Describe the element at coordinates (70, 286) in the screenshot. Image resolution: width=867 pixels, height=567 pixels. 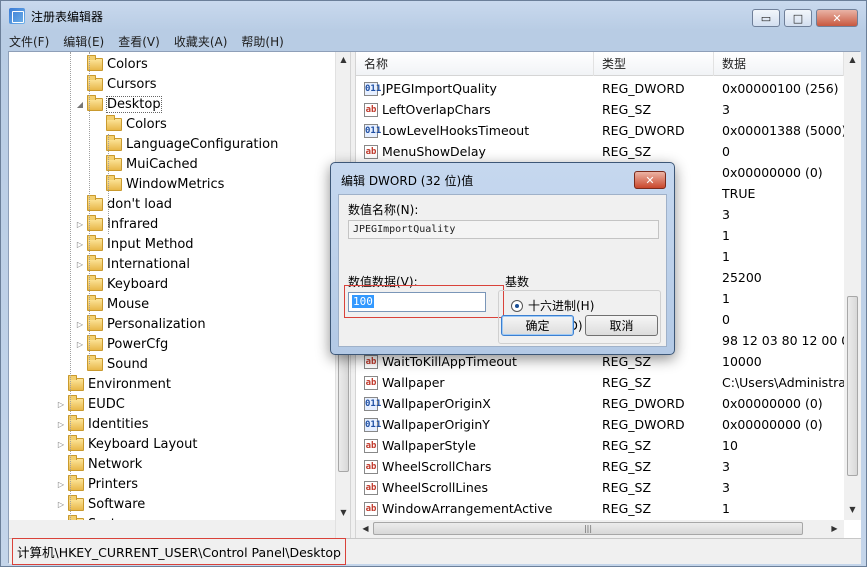
I see `tree-guide-line` at that location.